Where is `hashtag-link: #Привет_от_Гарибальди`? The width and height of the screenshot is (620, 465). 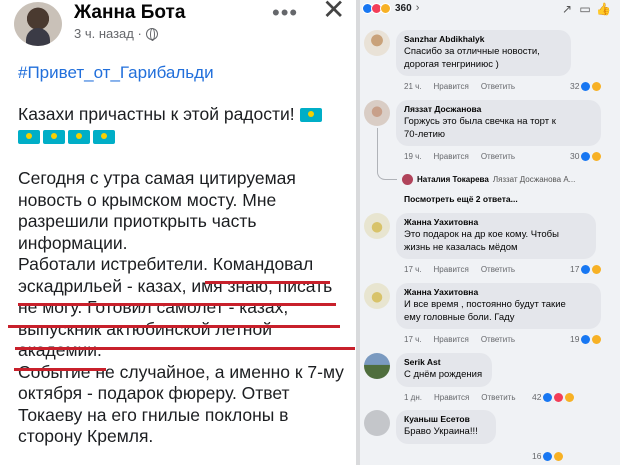
hashtag-link: #Привет_от_Гарибальди is located at coordinates (116, 73).